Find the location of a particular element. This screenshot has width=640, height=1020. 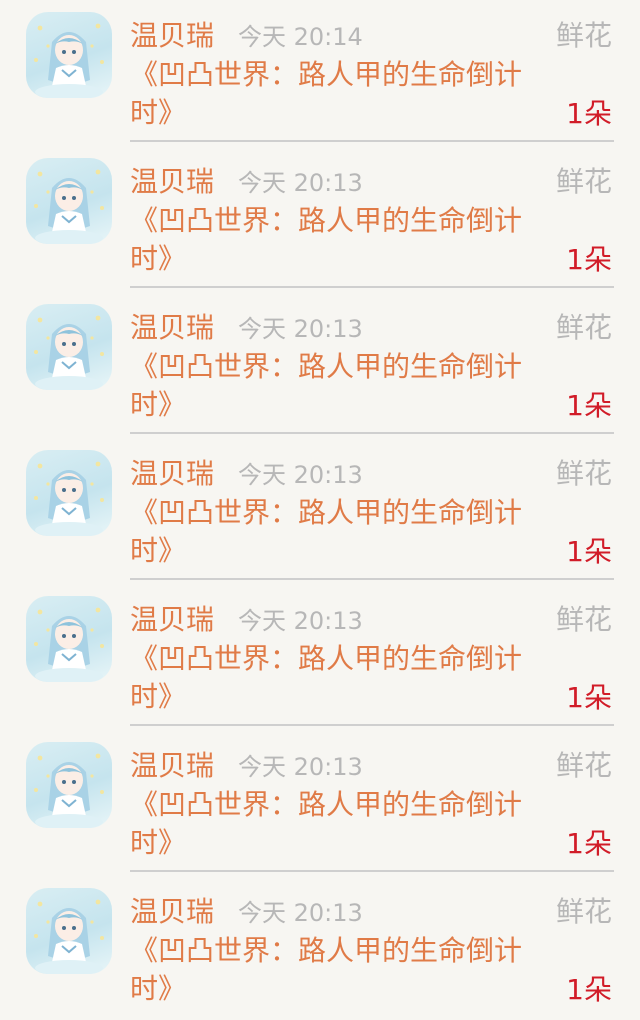

timestamp: 今天 20:14 is located at coordinates (300, 37).